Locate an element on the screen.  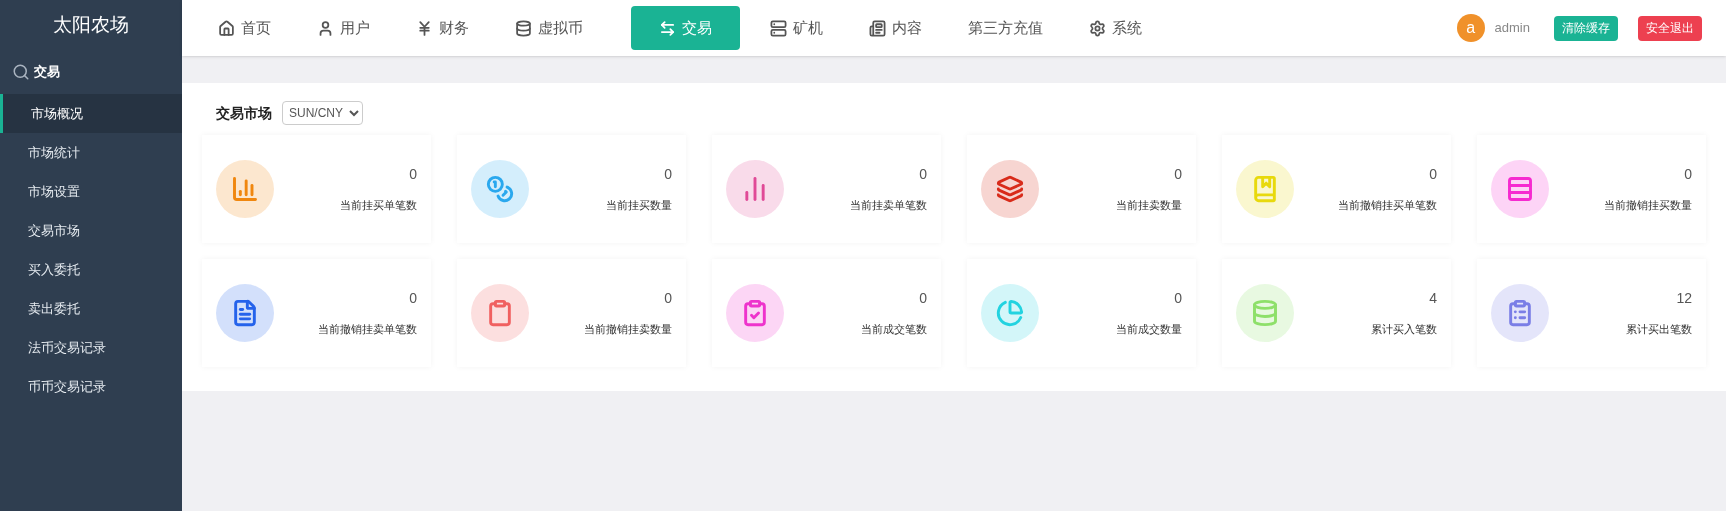
sidebar-item: 买入委托 is located at coordinates (91, 269).